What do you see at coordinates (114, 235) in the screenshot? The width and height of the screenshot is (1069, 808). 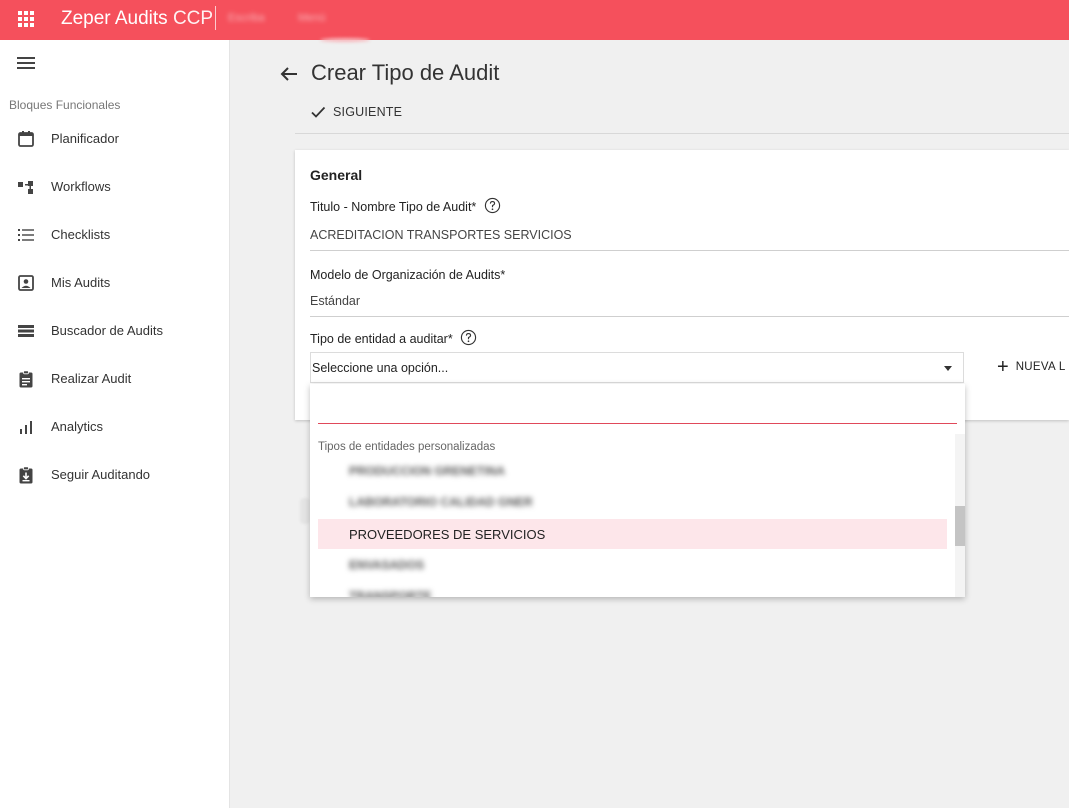 I see `sidebar-item-checklists: Checklists` at bounding box center [114, 235].